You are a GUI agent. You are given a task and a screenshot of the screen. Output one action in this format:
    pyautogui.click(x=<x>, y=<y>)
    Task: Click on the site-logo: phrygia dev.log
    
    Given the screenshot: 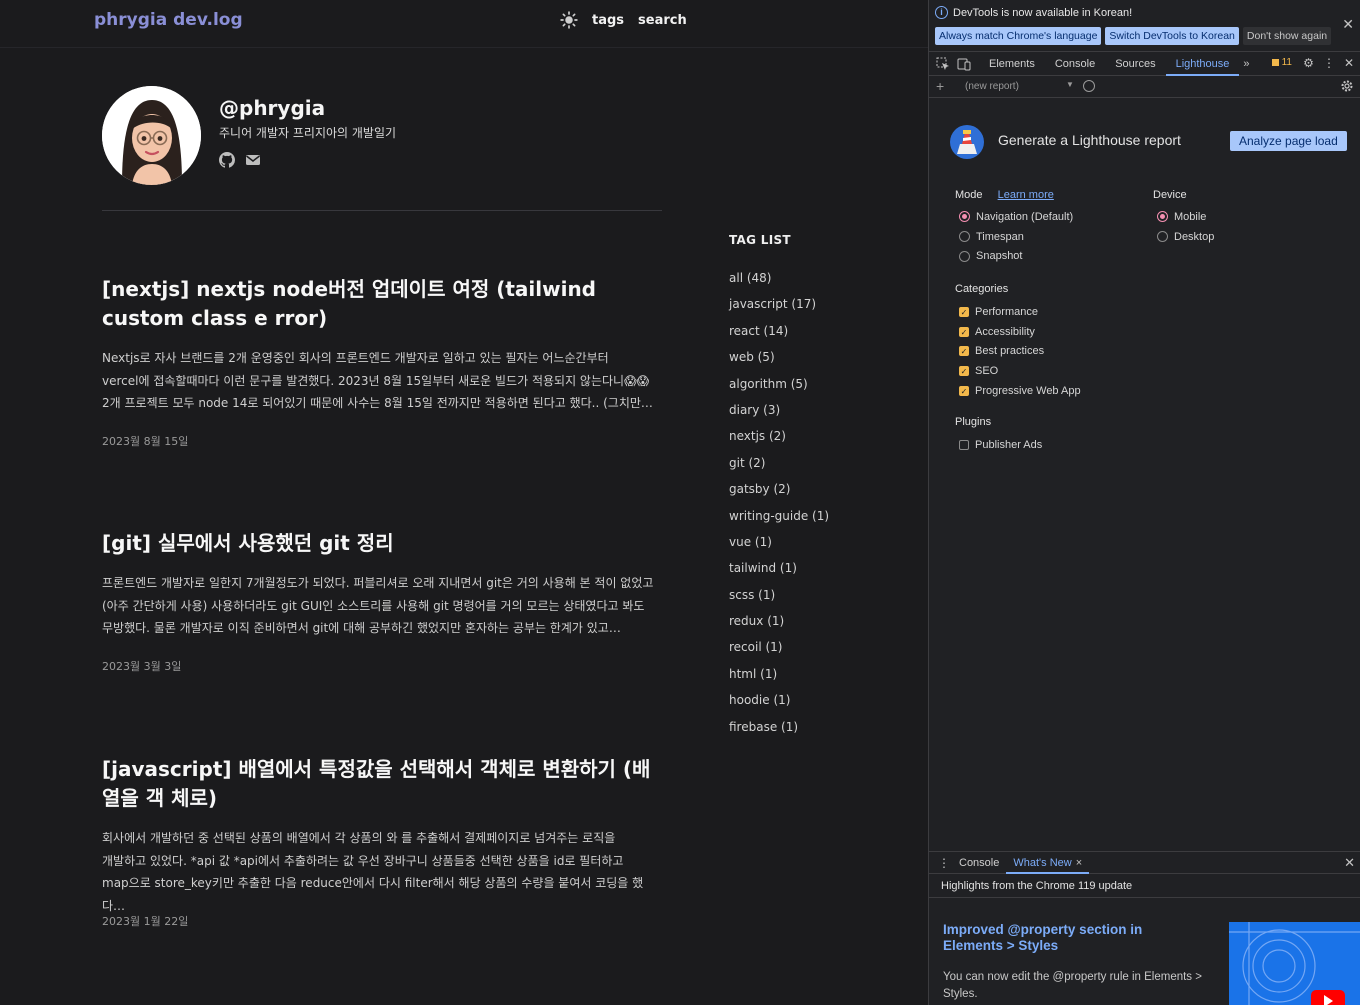 What is the action you would take?
    pyautogui.click(x=168, y=20)
    